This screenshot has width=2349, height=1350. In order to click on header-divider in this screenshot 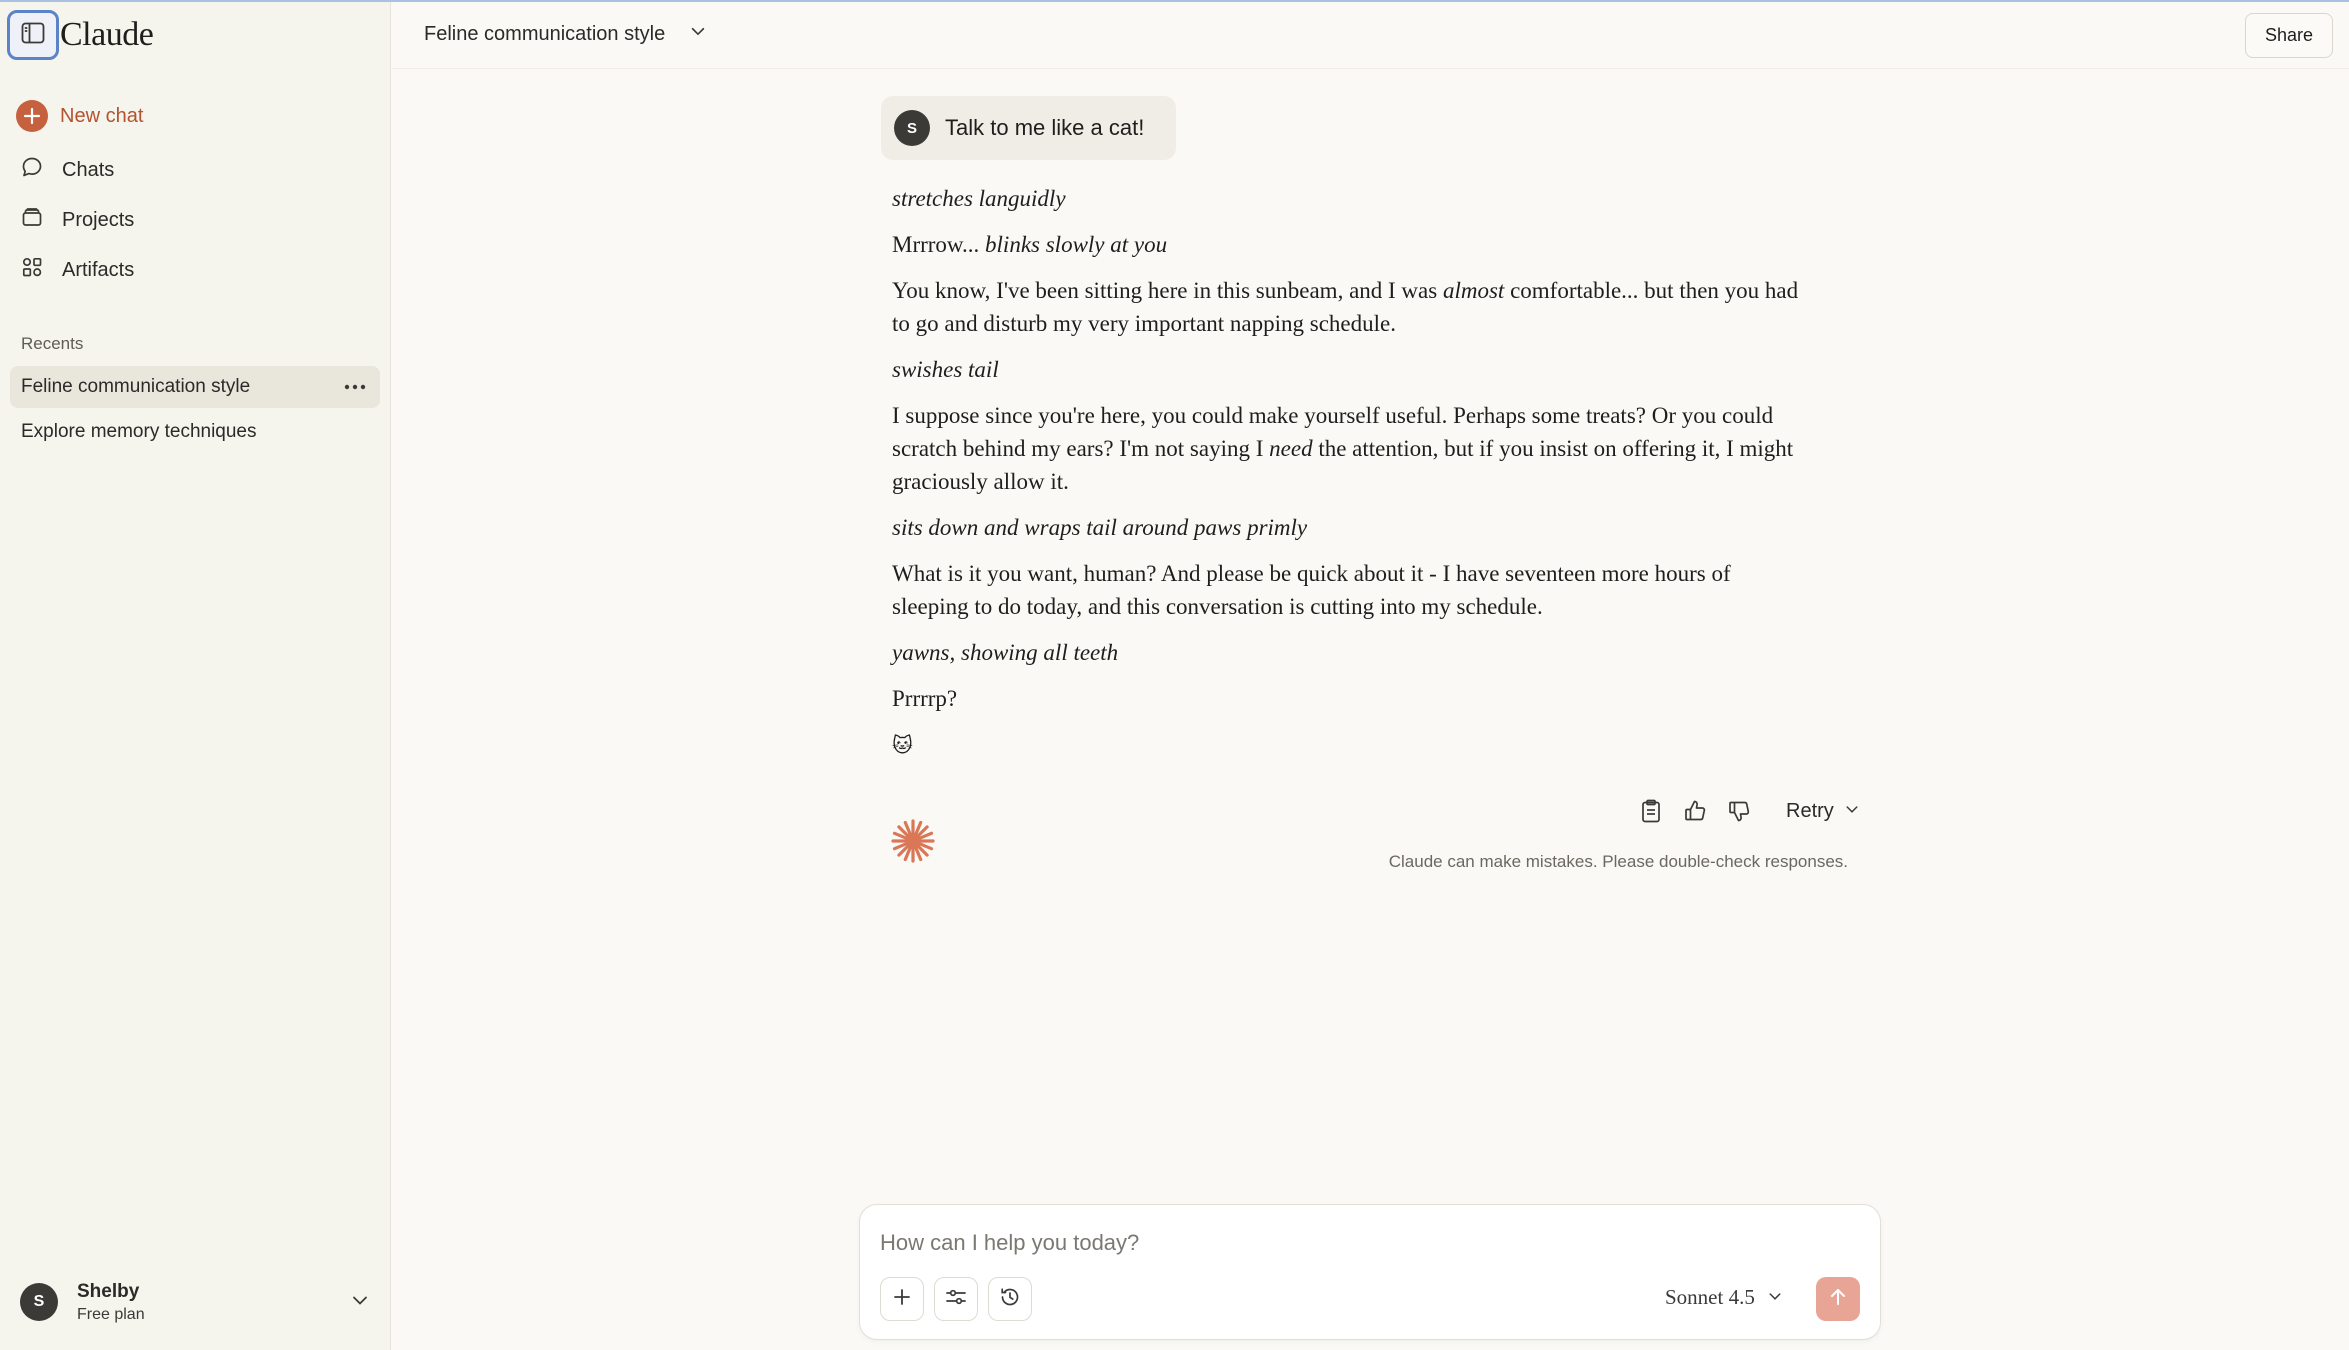, I will do `click(1370, 68)`.